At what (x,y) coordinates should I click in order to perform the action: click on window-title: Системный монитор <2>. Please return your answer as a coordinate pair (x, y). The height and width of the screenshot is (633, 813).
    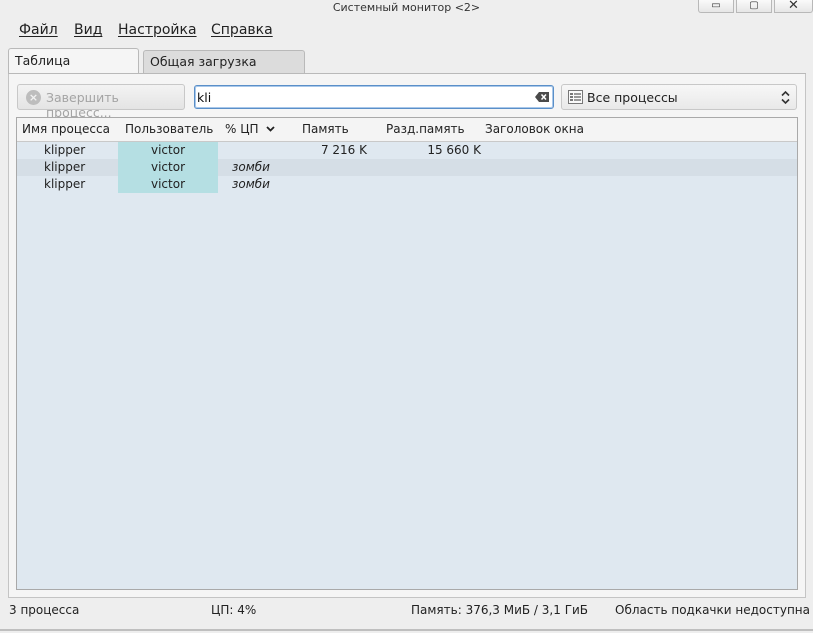
    Looking at the image, I should click on (406, 7).